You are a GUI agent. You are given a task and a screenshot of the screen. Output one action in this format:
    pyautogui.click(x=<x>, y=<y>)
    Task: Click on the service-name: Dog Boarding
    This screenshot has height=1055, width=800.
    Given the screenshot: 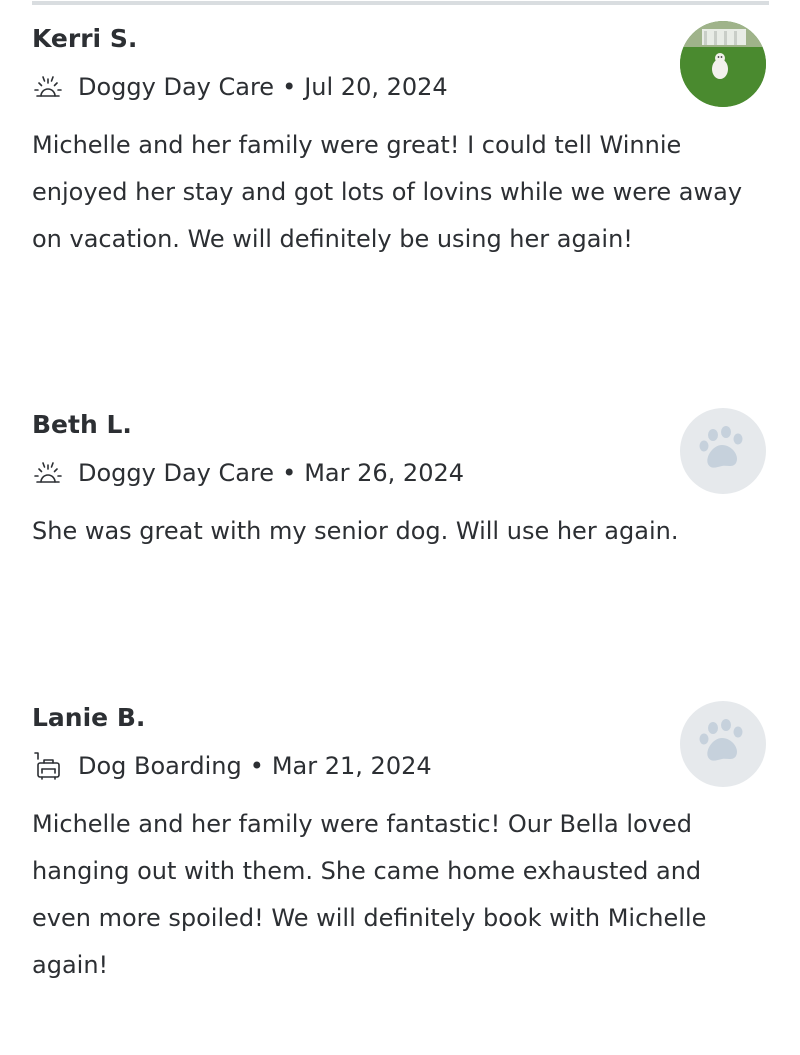 What is the action you would take?
    pyautogui.click(x=160, y=766)
    